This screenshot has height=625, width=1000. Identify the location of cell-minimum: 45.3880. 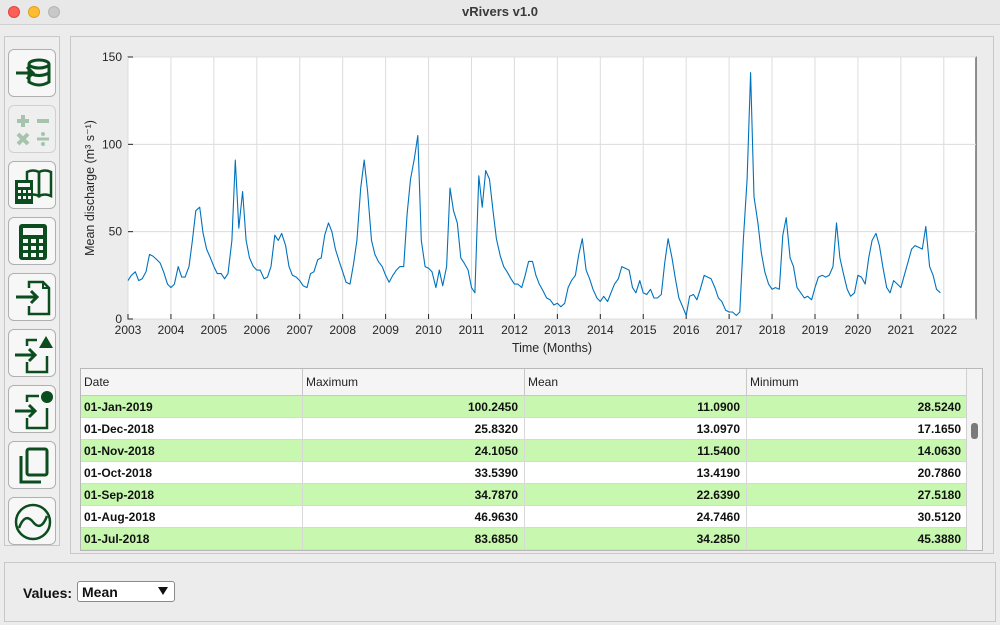
(857, 539).